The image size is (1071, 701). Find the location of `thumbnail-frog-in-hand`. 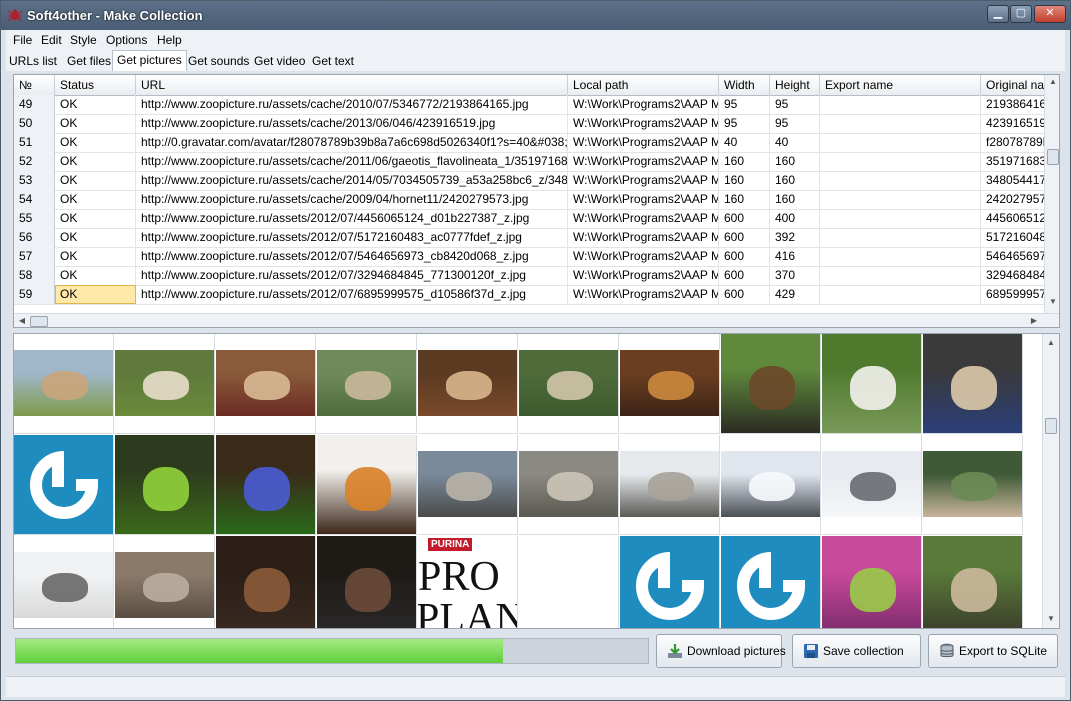

thumbnail-frog-in-hand is located at coordinates (872, 582).